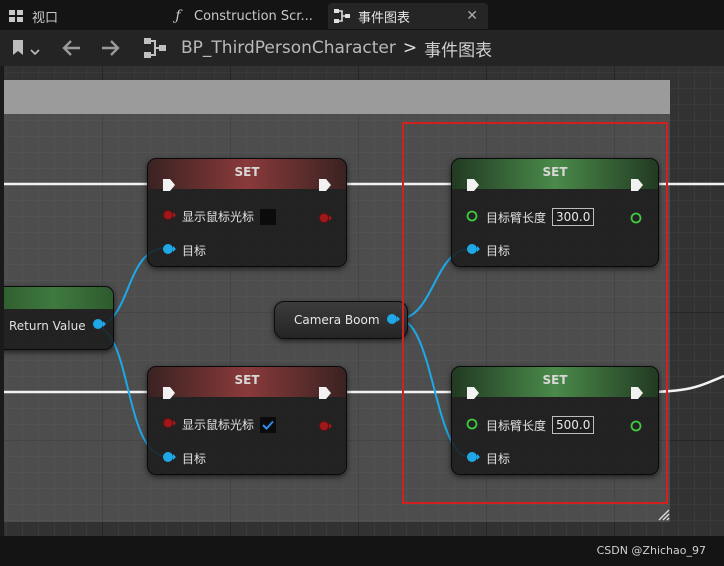 This screenshot has width=724, height=566. What do you see at coordinates (16, 16) in the screenshot?
I see `viewport-grid-icon` at bounding box center [16, 16].